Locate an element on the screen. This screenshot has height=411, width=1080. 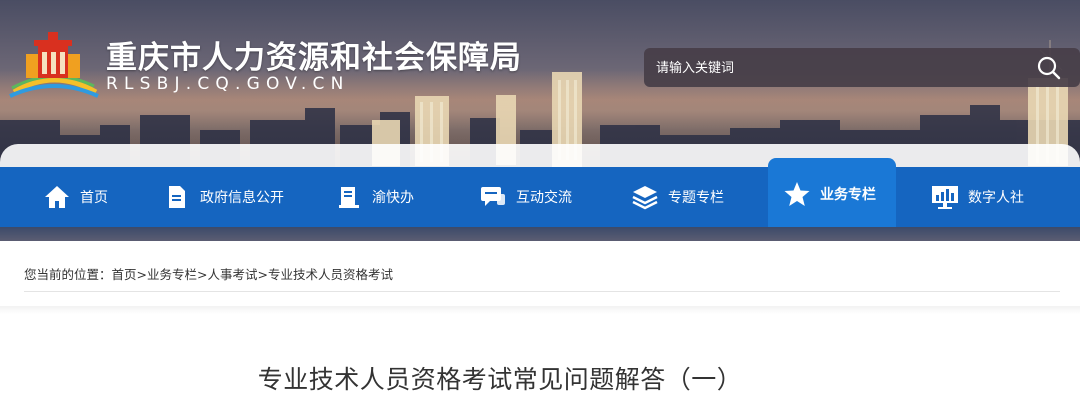
nav-item-home: 首页 is located at coordinates (75, 197).